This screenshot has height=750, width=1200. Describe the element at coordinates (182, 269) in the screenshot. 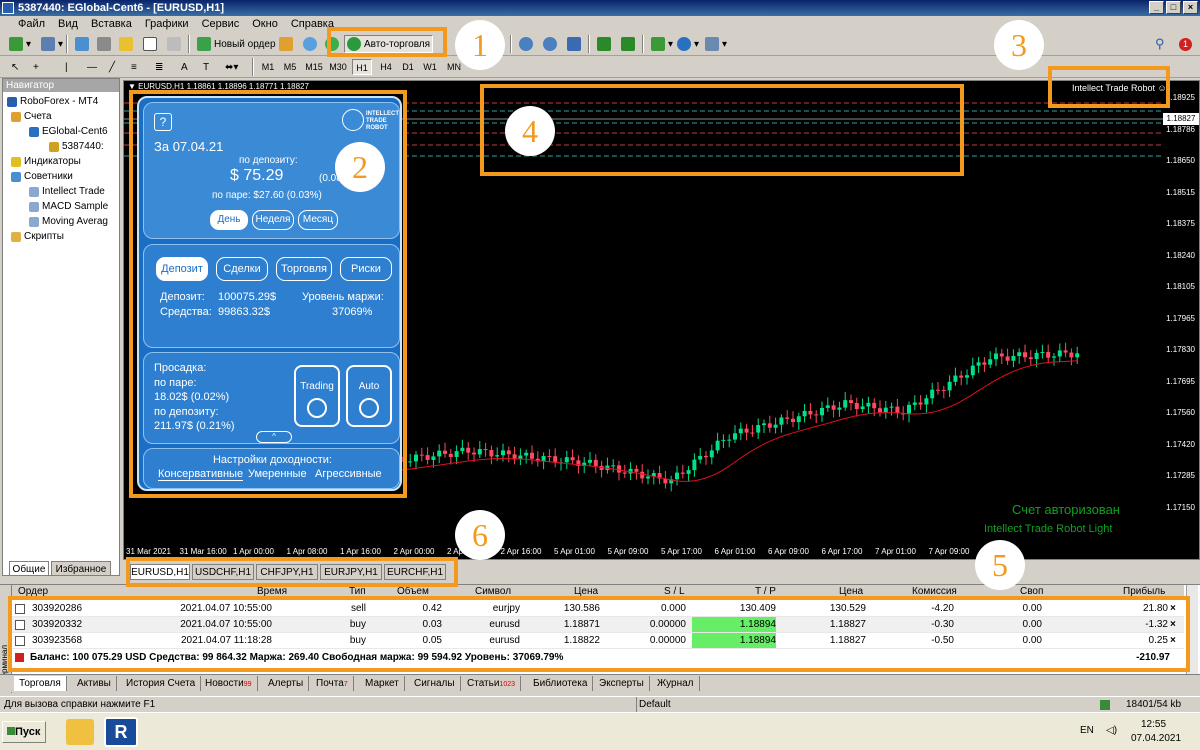

I see `tab-deposit: Депозит` at that location.